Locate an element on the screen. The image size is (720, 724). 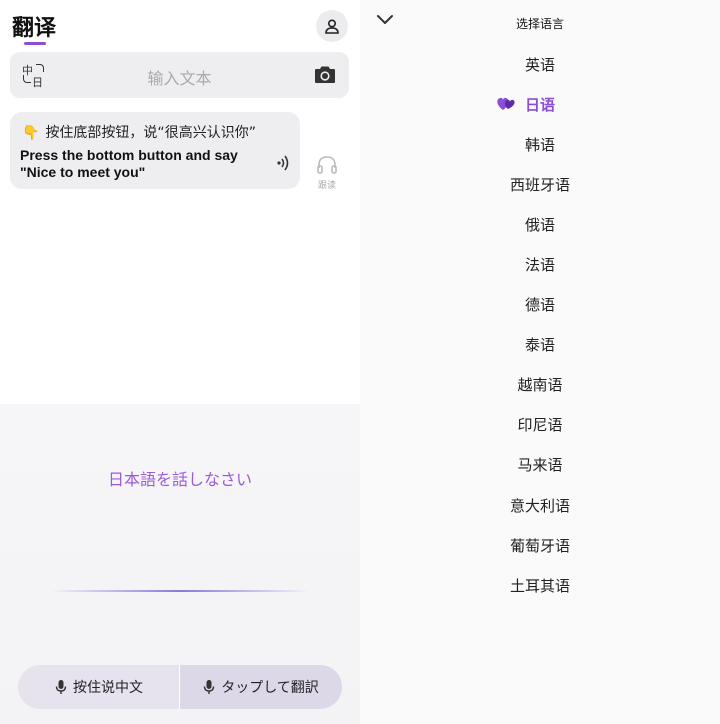
title-underline is located at coordinates (35, 43).